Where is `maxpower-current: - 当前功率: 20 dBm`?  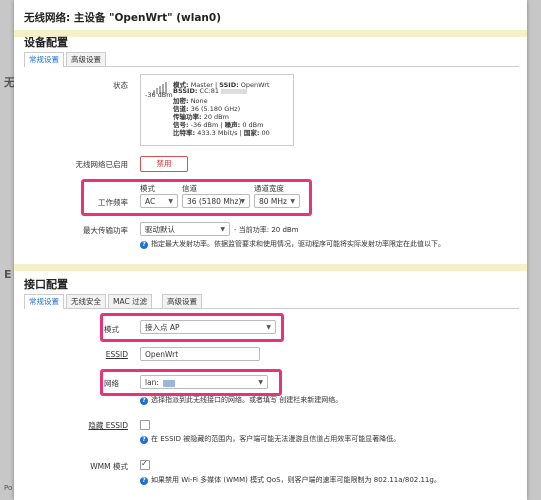
maxpower-current: - 当前功率: 20 dBm is located at coordinates (266, 230).